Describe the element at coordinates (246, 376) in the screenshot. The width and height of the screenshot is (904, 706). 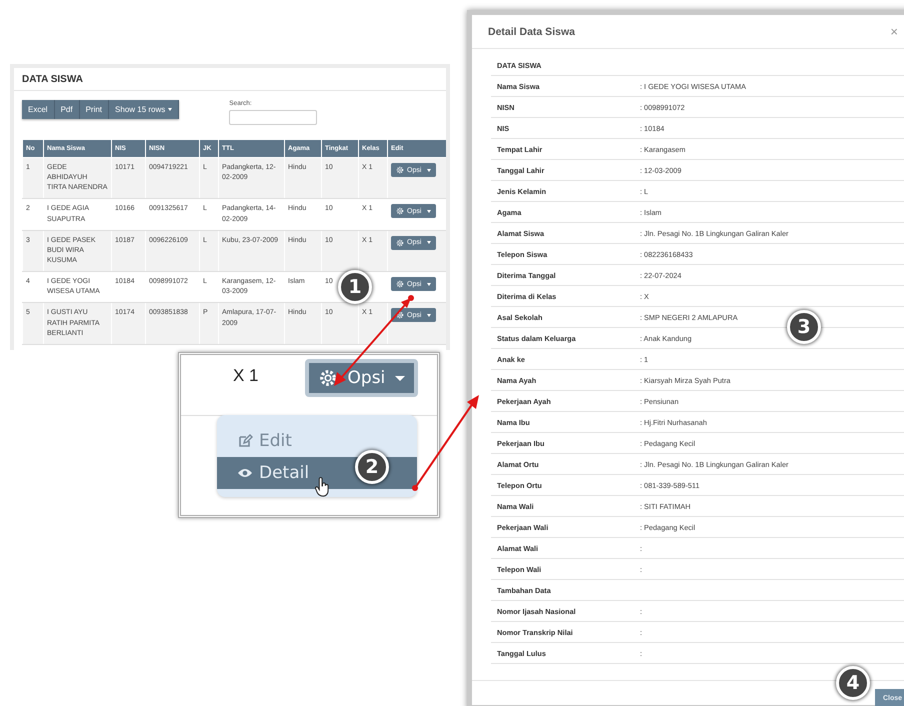
I see `table-cell: X 1` at that location.